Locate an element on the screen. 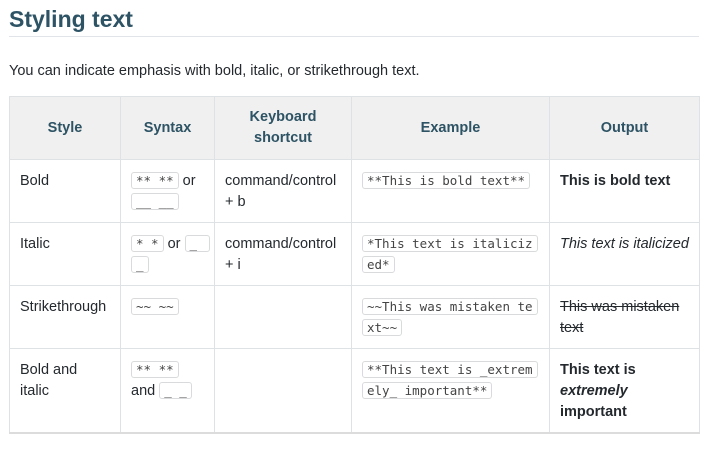 The image size is (725, 458). syntax-code-alt: __ __ is located at coordinates (155, 201).